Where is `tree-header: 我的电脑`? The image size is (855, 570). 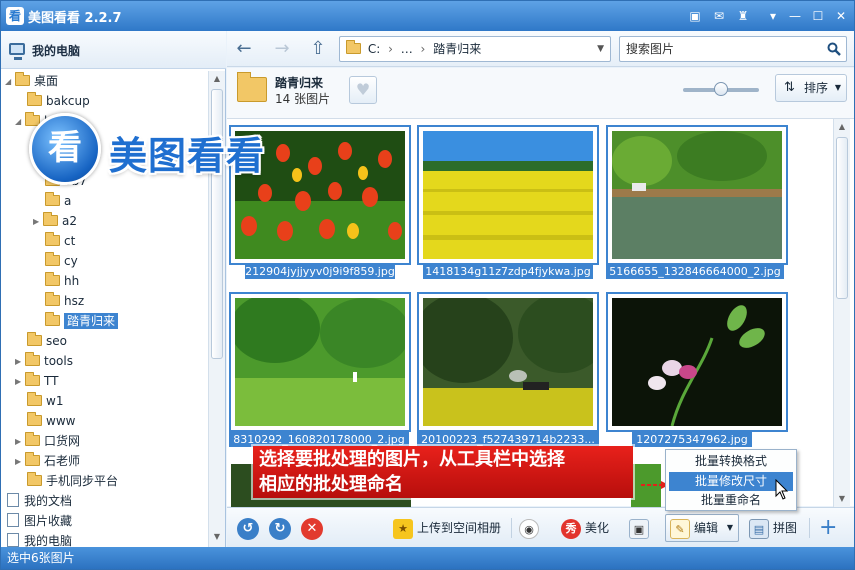 tree-header: 我的电脑 is located at coordinates (113, 50).